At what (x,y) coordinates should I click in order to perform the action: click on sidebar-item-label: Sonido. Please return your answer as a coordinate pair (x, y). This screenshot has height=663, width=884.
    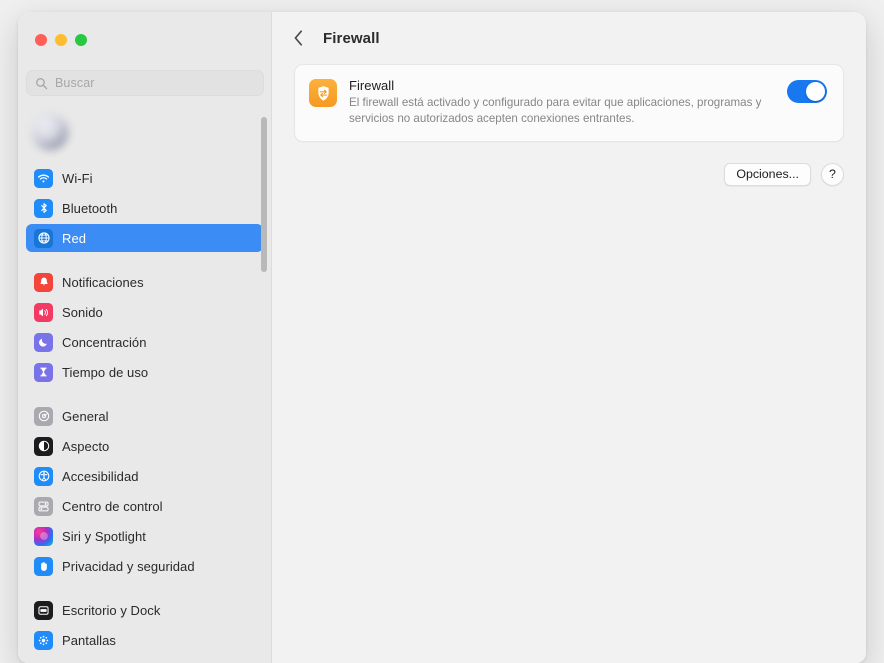
    Looking at the image, I should click on (82, 312).